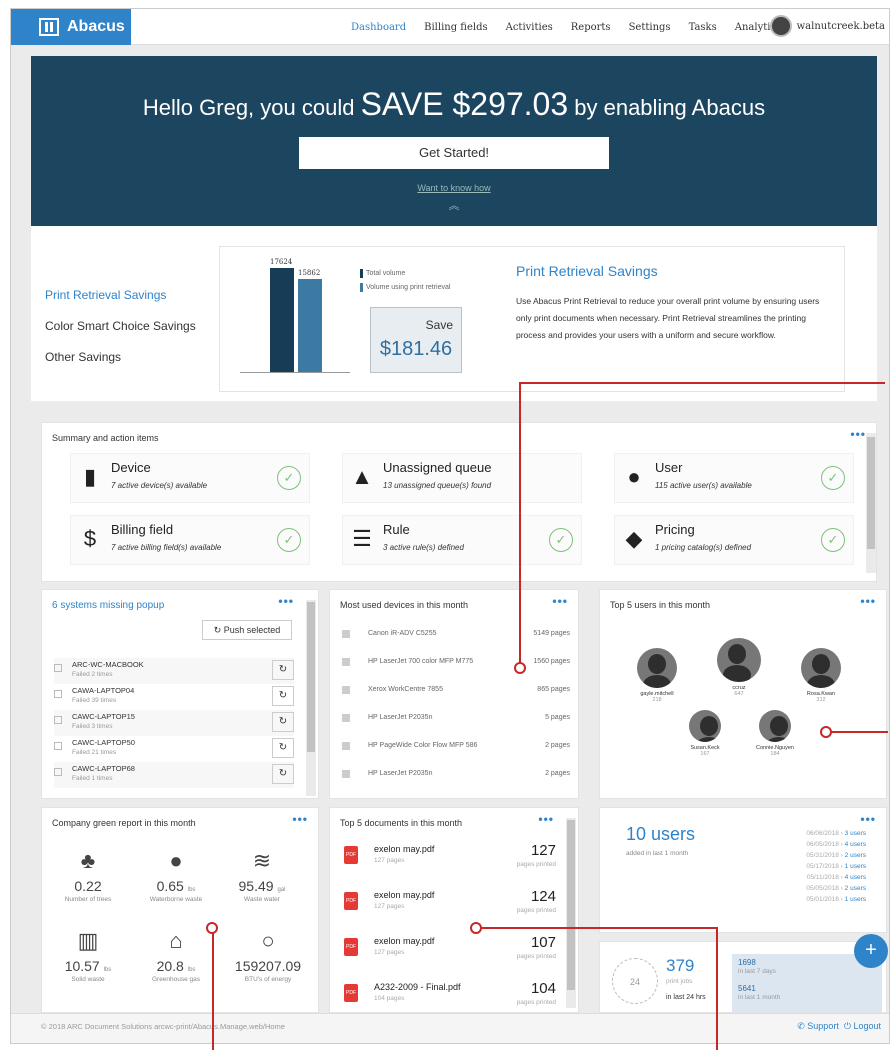  What do you see at coordinates (103, 768) in the screenshot?
I see `system-name: CAWC-LAPTOP68` at bounding box center [103, 768].